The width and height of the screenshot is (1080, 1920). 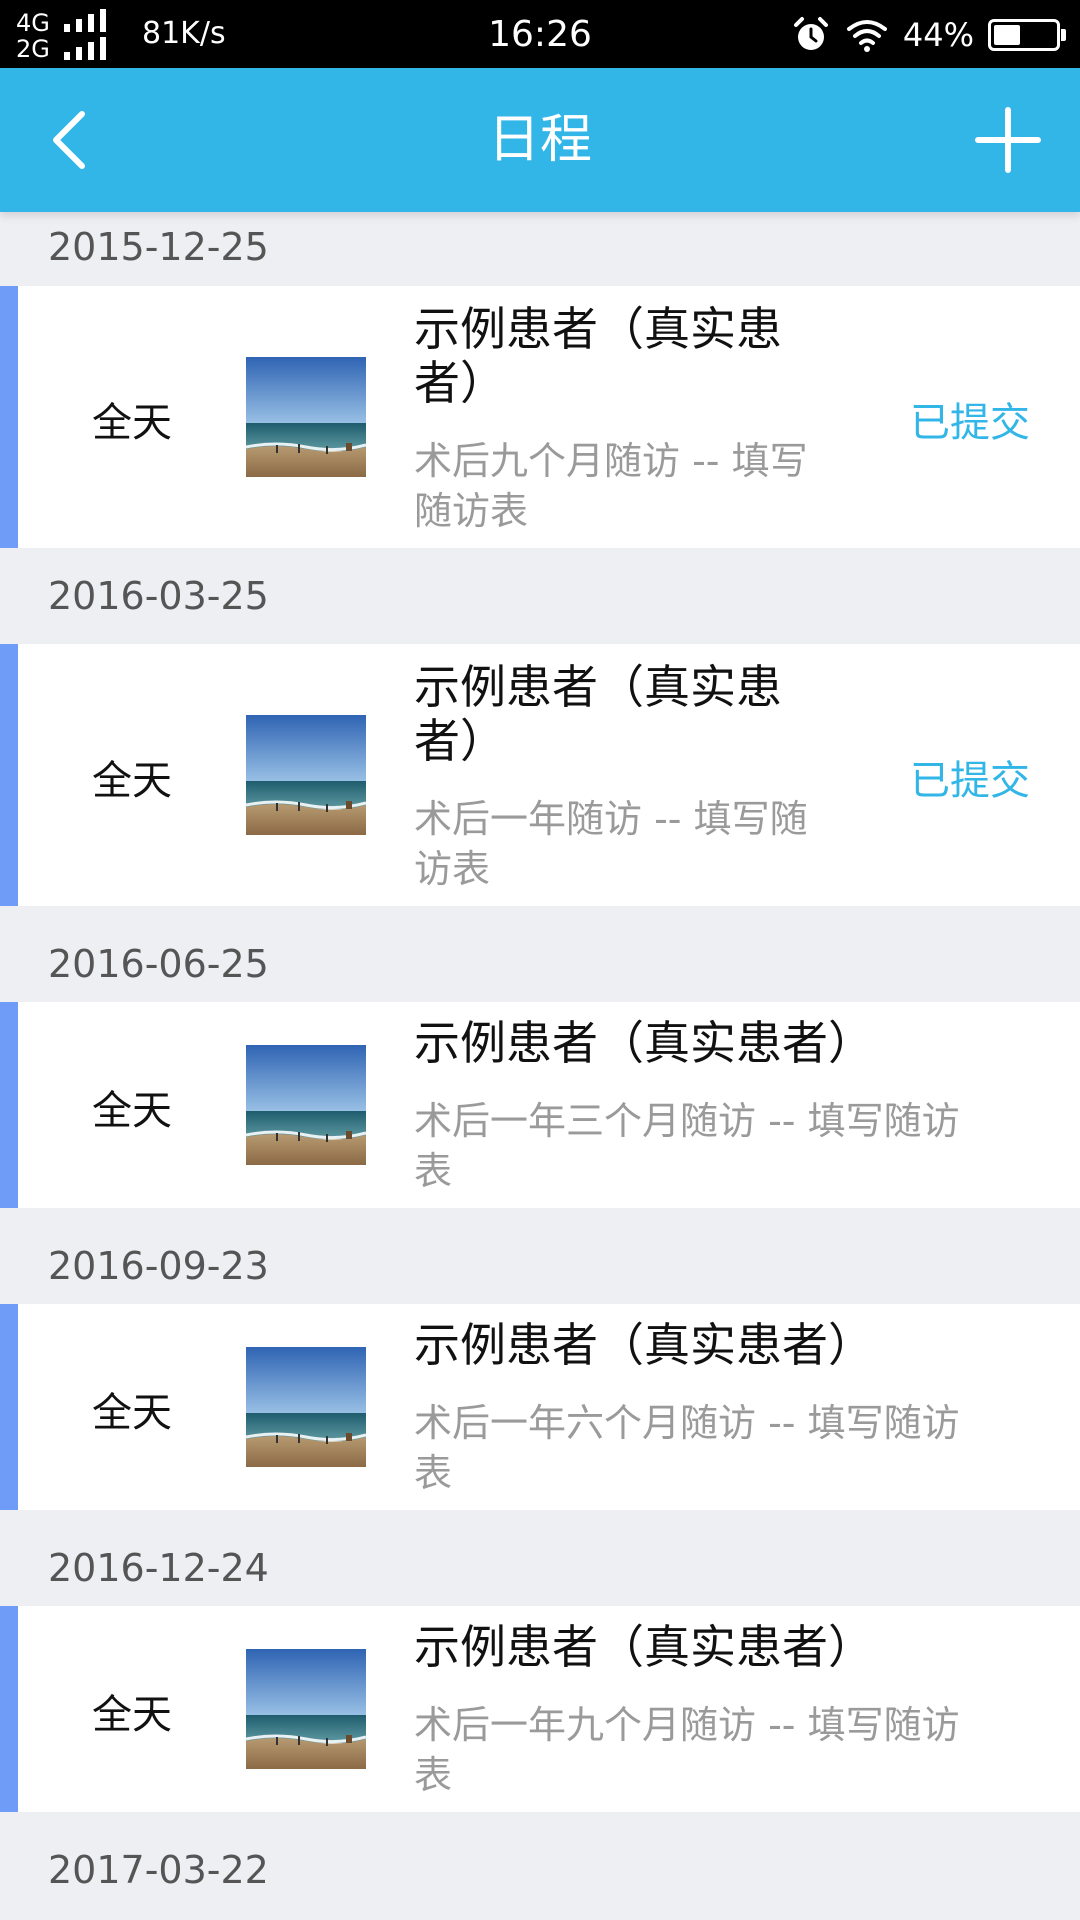 I want to click on schedule-entry: 全天 示例患者（真实患者） 术后一年六个月随访 -- 填写随访表, so click(x=540, y=1407).